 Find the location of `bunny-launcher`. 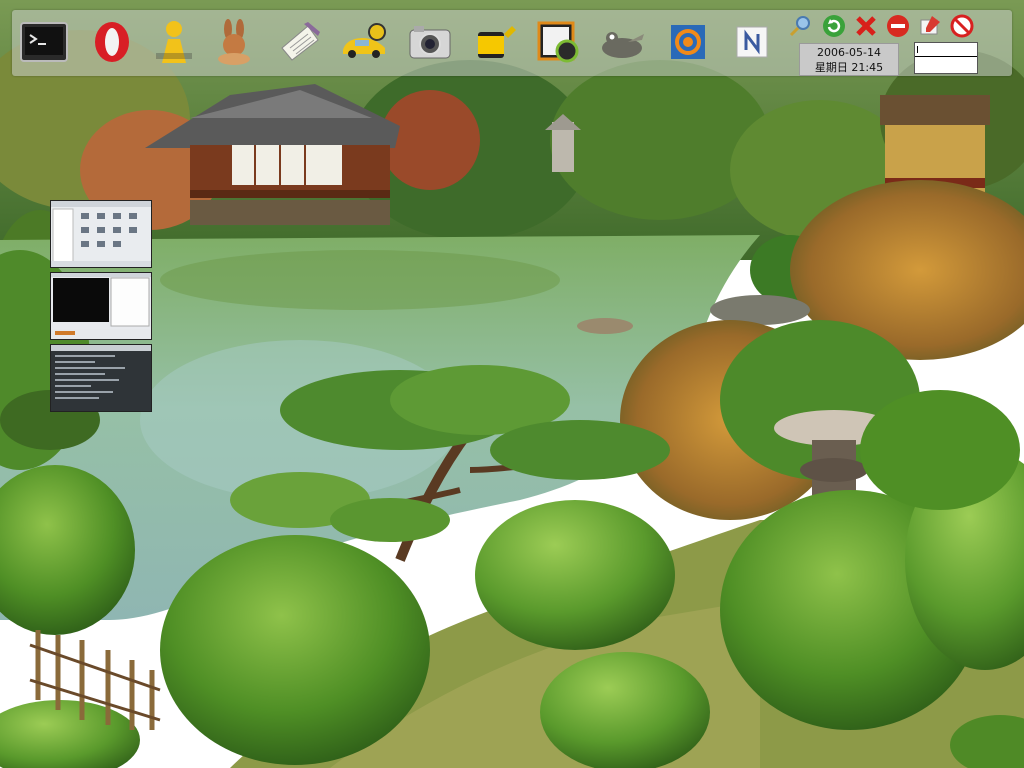

bunny-launcher is located at coordinates (234, 42).